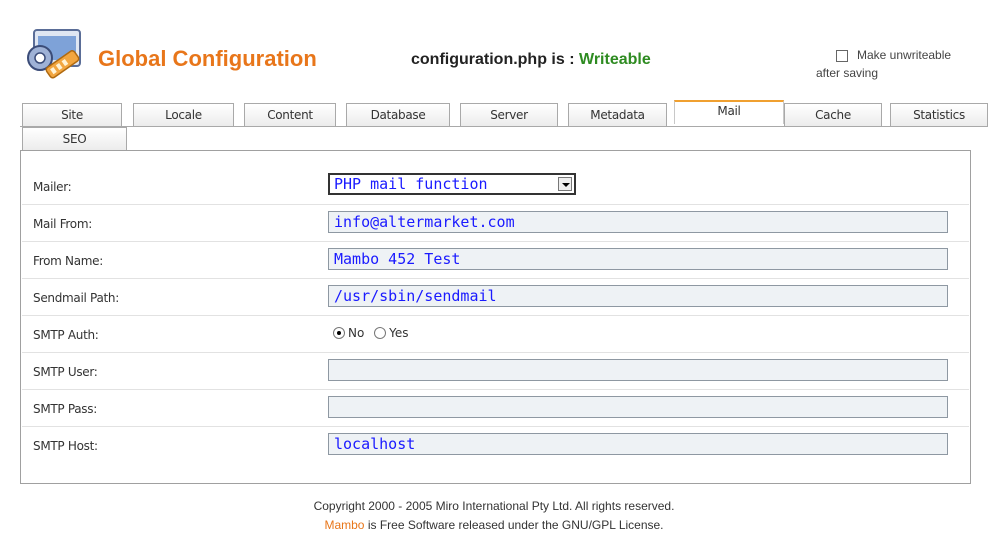 This screenshot has height=535, width=988. I want to click on config-file-status: configuration.php is : Writeable, so click(531, 60).